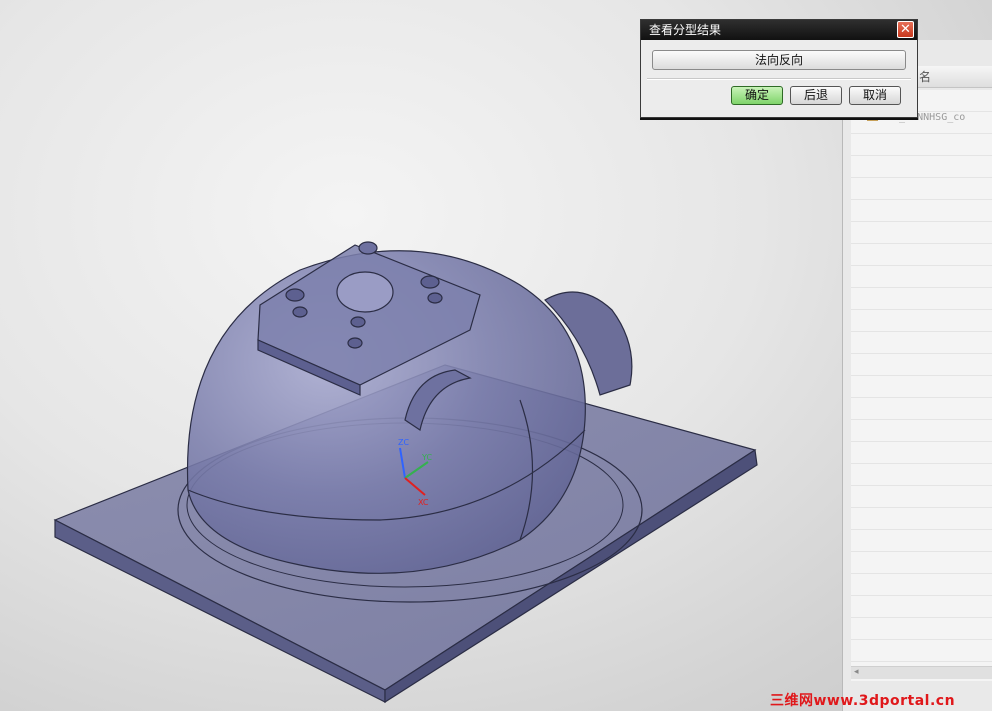 This screenshot has height=711, width=992. Describe the element at coordinates (423, 502) in the screenshot. I see `xc-axis-label: XC` at that location.